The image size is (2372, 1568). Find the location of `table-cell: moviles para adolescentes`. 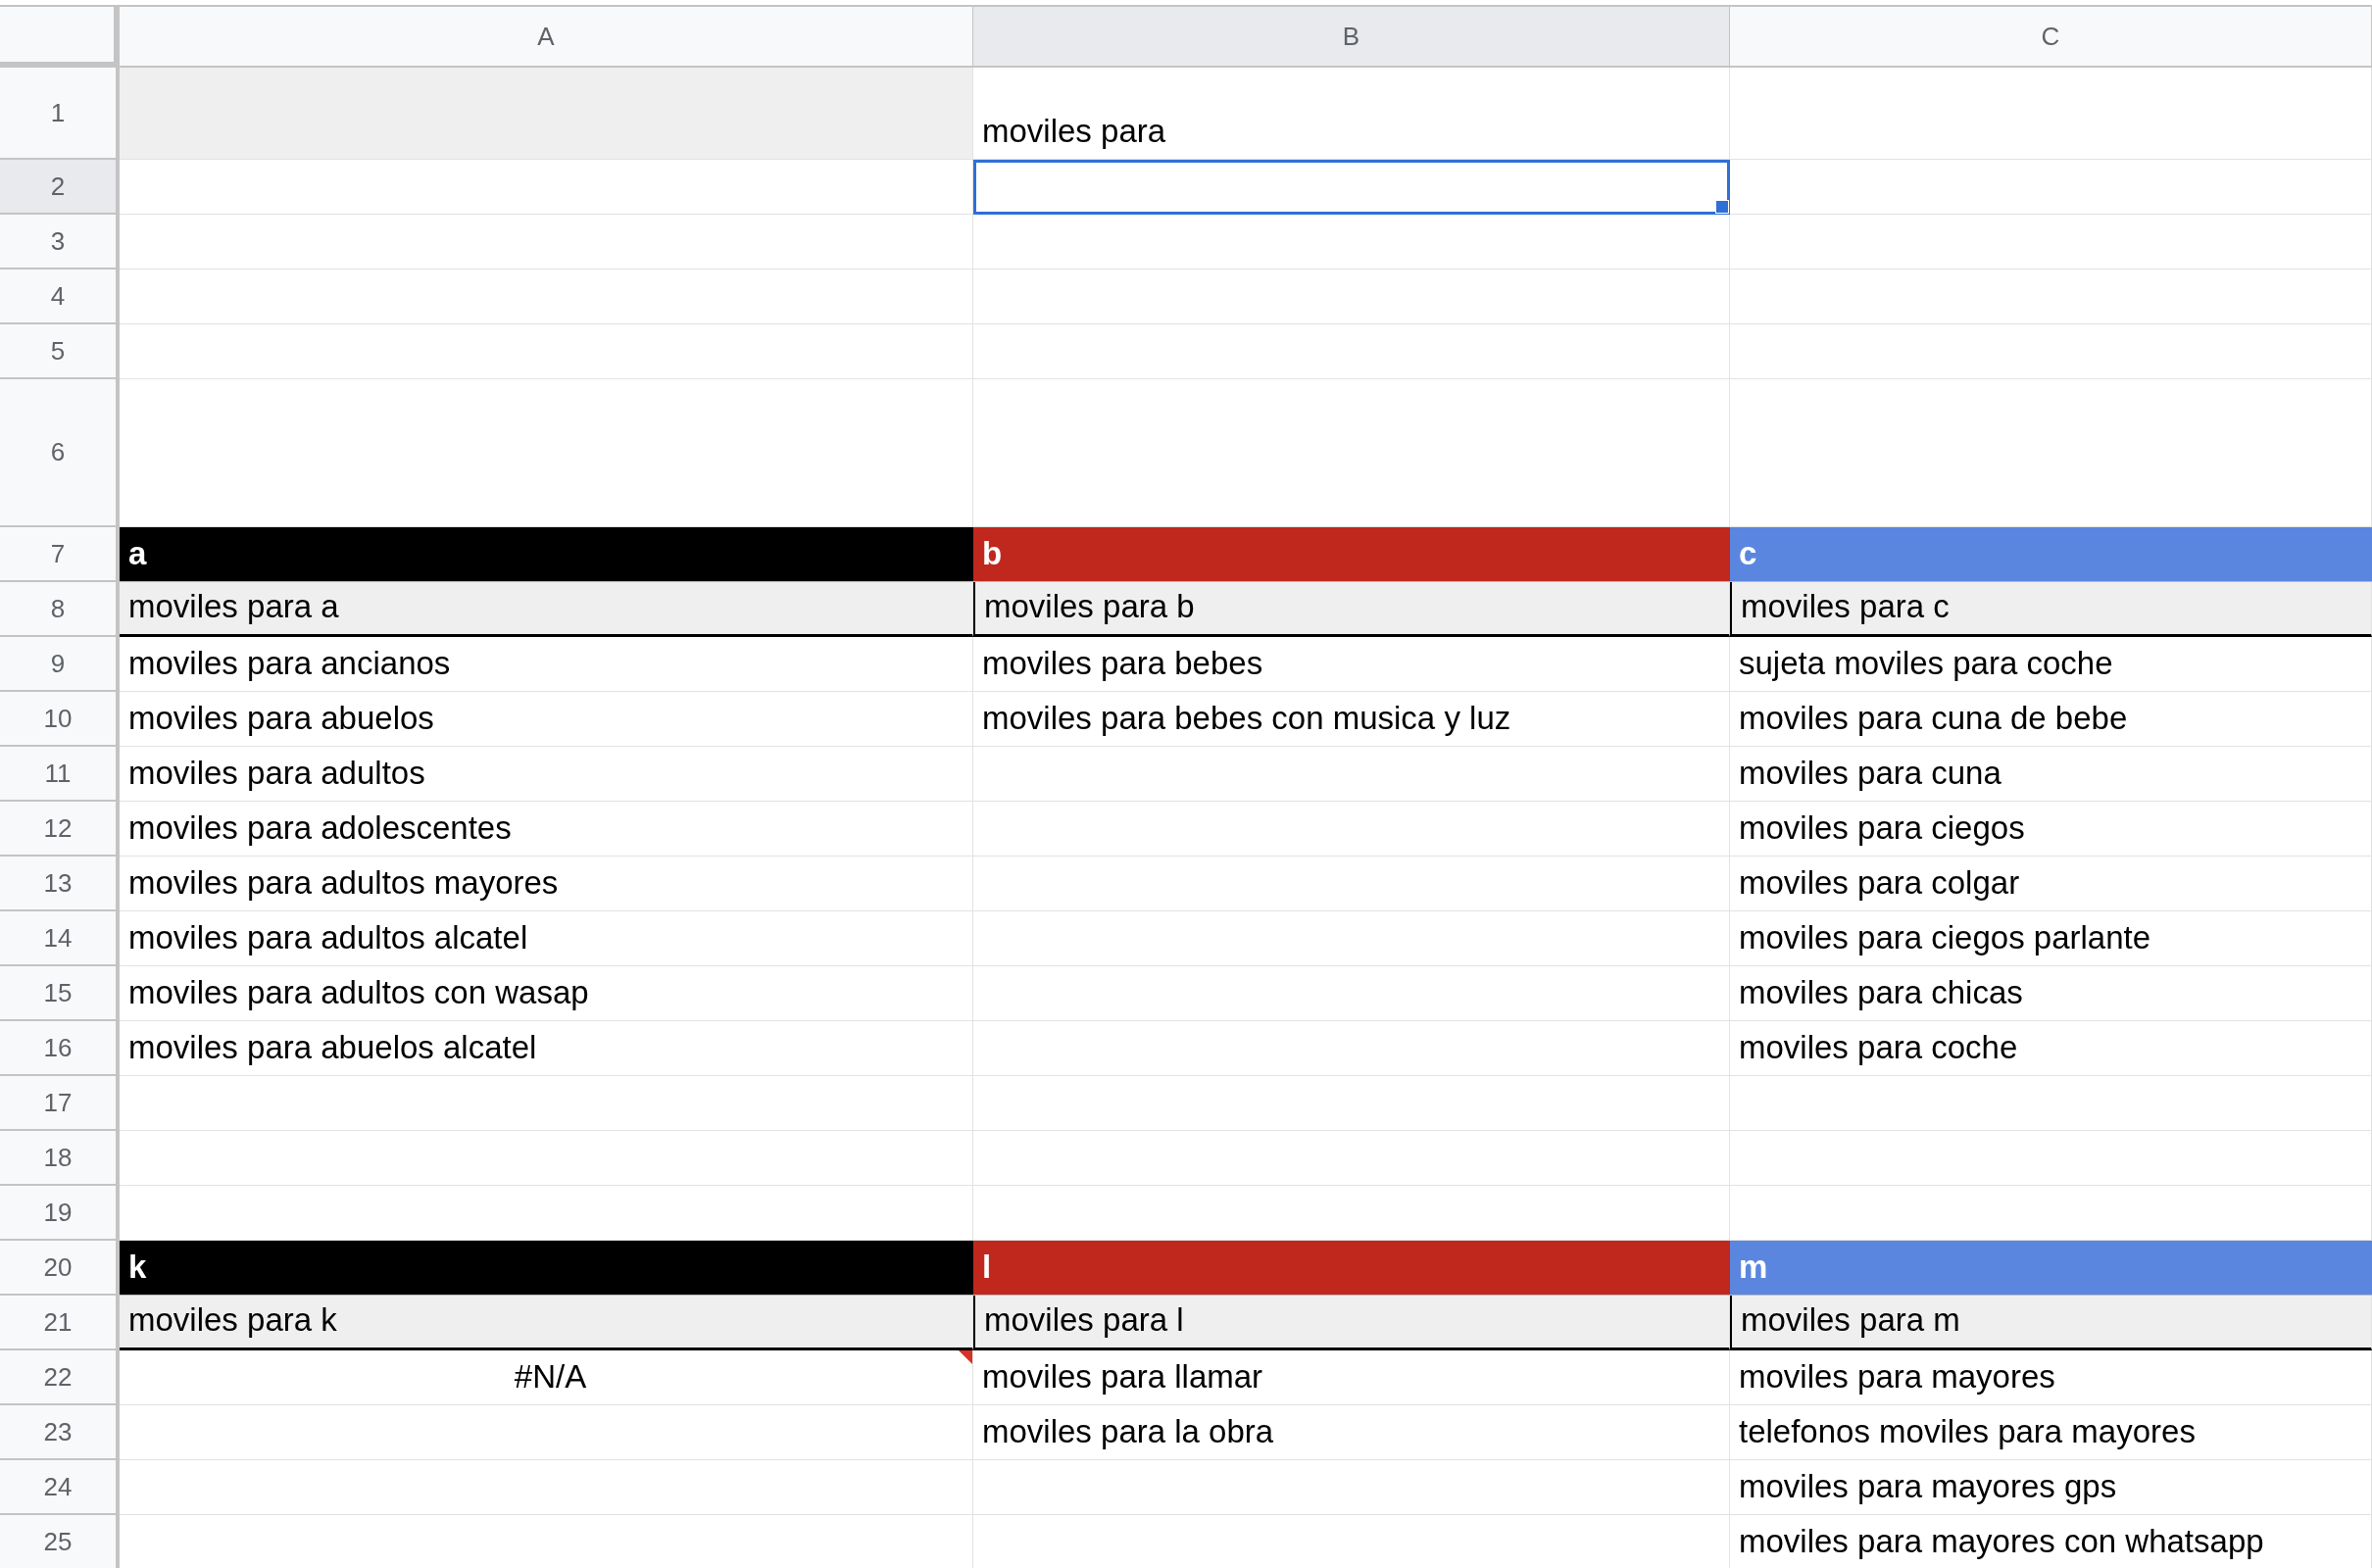

table-cell: moviles para adolescentes is located at coordinates (547, 829).